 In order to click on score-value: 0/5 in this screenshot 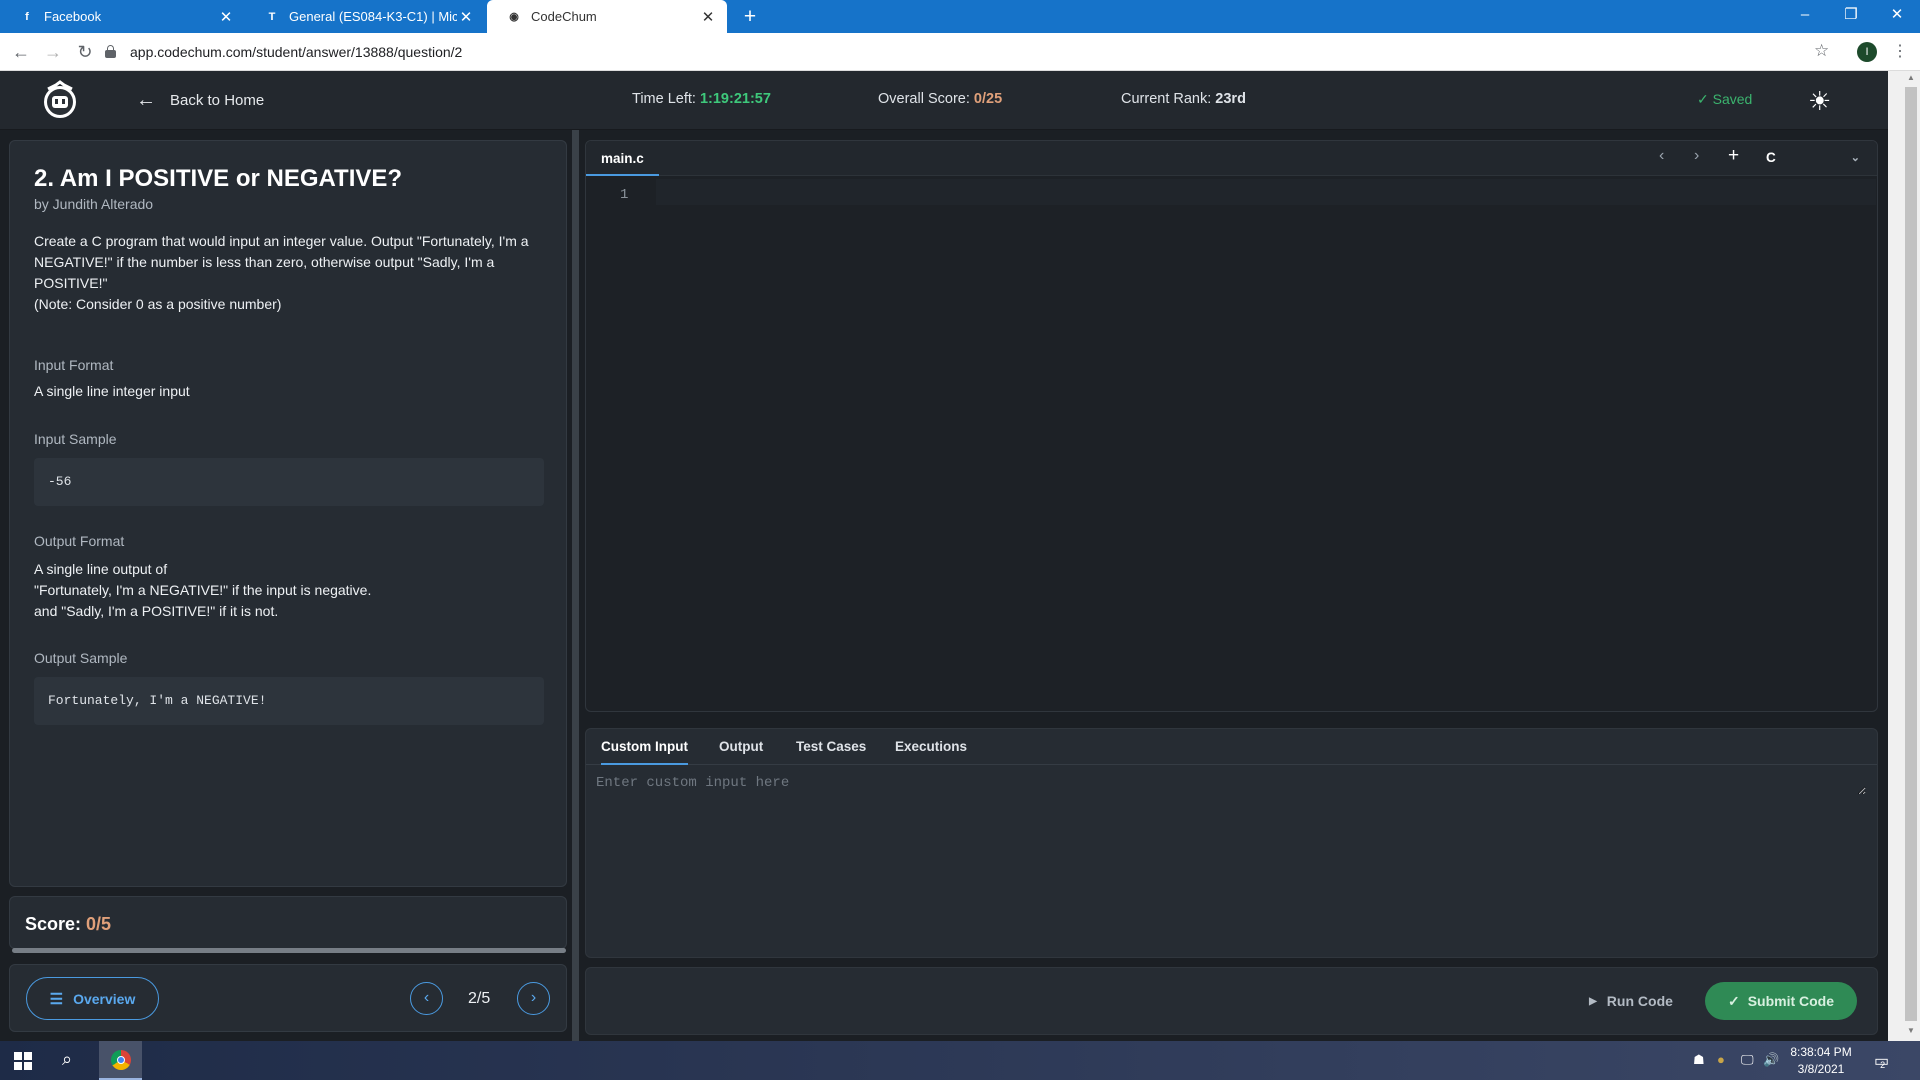, I will do `click(99, 924)`.